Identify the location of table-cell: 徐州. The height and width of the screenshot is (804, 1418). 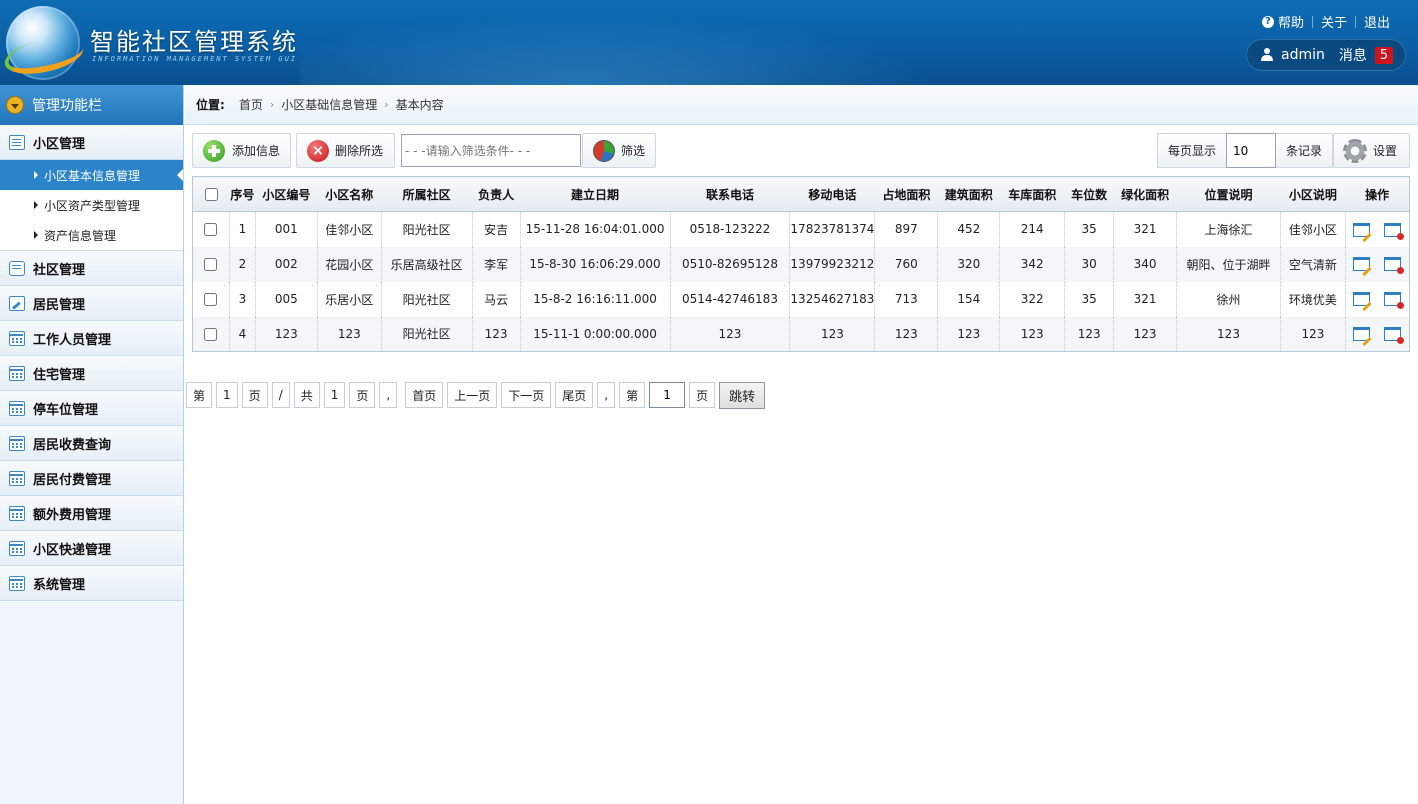
(1228, 299).